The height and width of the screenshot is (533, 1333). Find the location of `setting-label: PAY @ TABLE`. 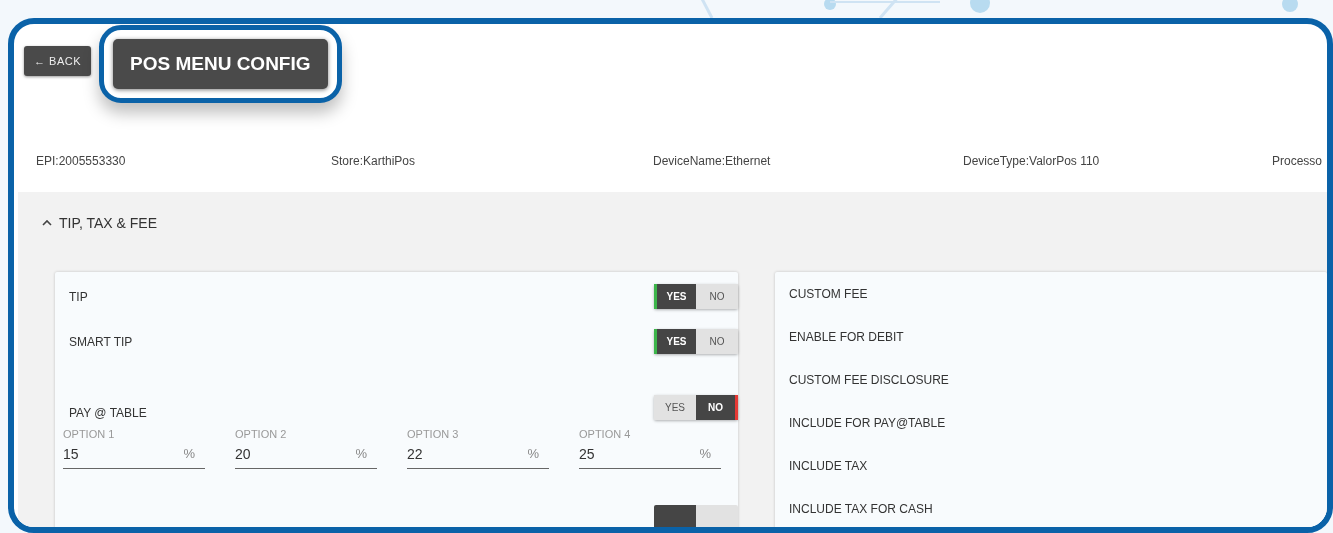

setting-label: PAY @ TABLE is located at coordinates (108, 413).